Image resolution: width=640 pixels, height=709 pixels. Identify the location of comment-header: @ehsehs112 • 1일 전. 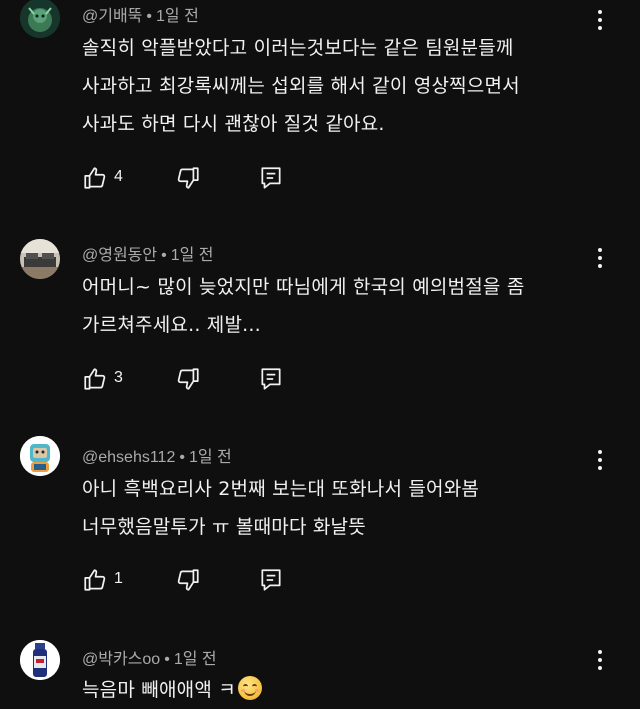
(157, 455).